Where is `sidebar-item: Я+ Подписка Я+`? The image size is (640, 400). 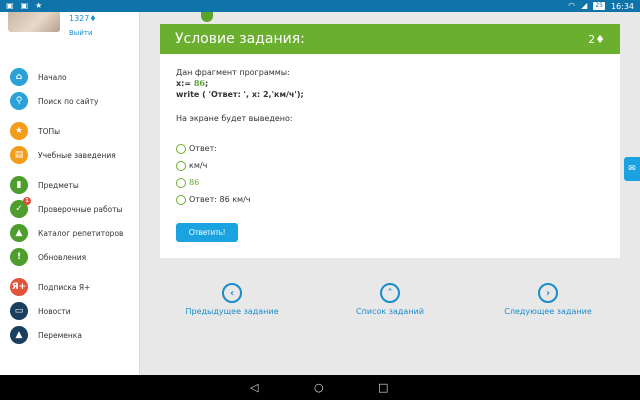
sidebar-item: Я+ Подписка Я+ is located at coordinates (70, 287).